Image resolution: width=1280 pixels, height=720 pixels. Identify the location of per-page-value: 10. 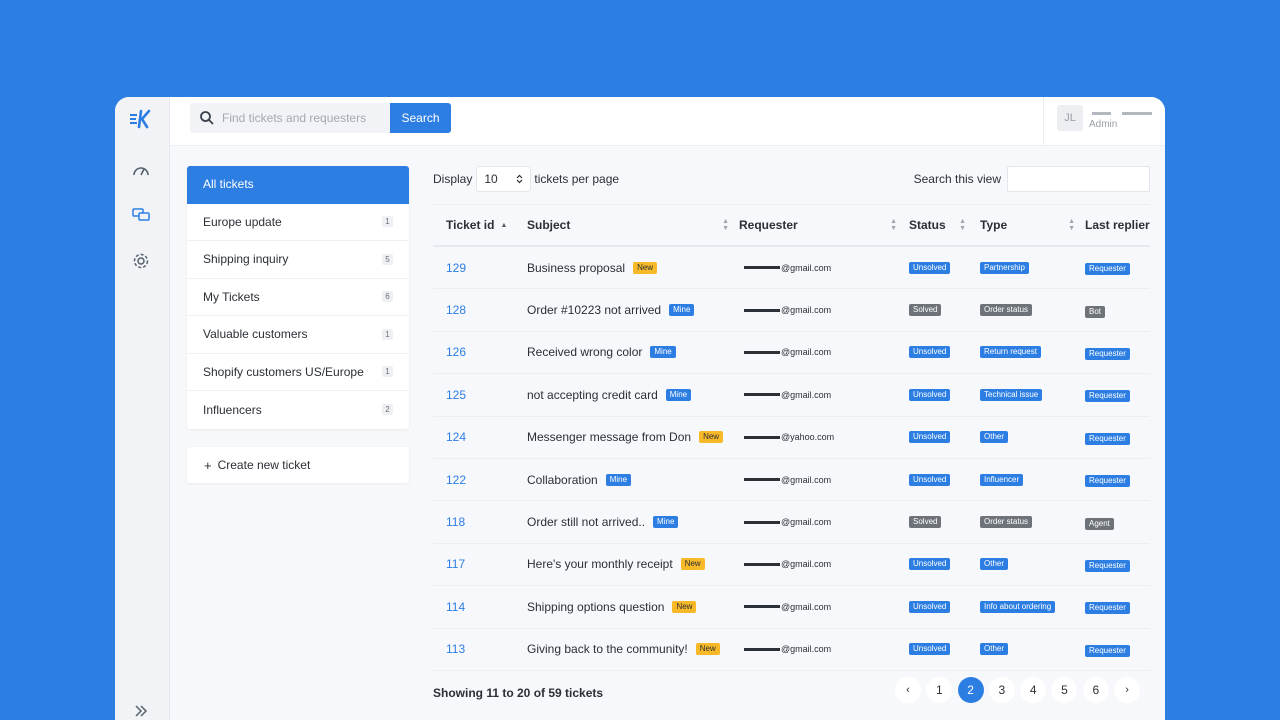
(491, 179).